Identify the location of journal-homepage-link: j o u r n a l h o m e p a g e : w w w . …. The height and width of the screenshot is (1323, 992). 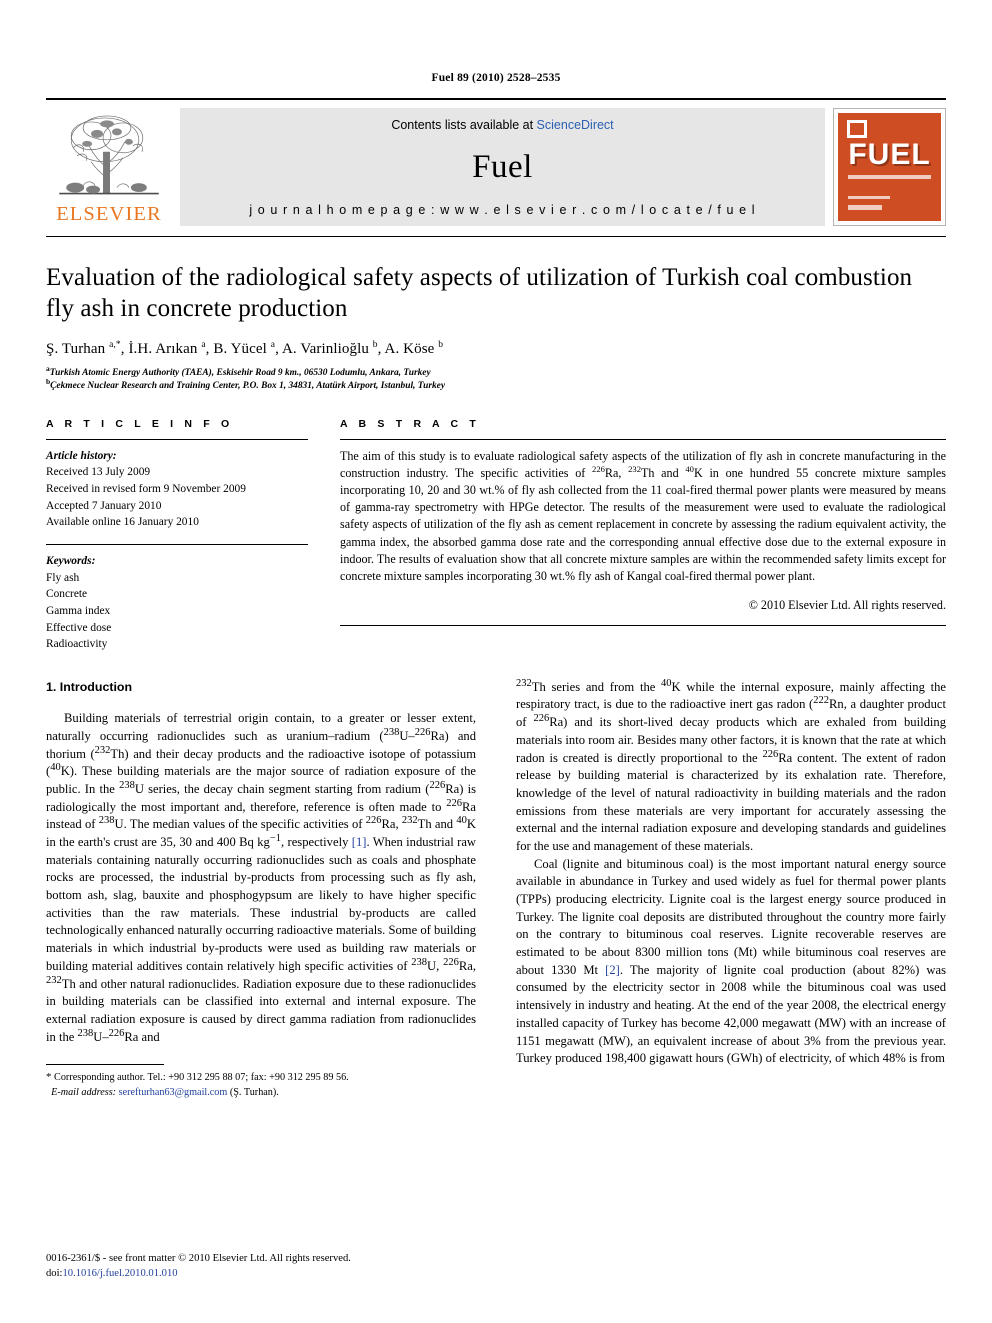
(502, 210).